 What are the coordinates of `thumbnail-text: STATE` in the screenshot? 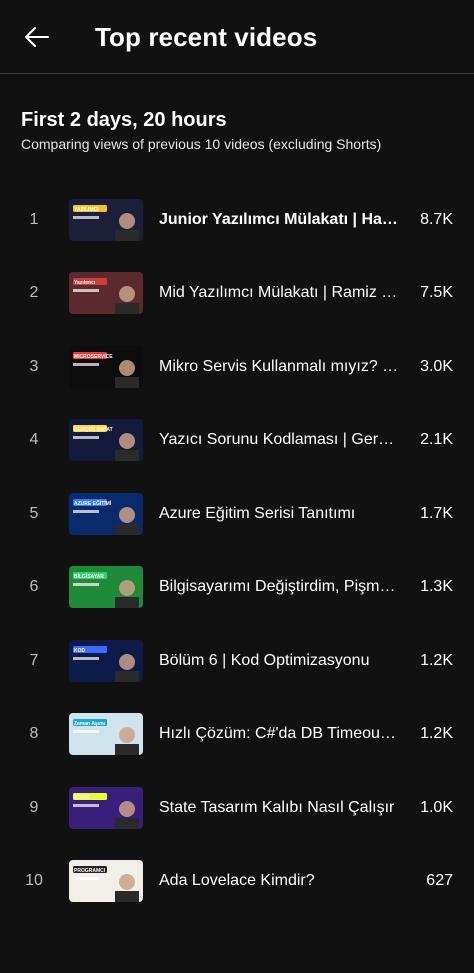 It's located at (82, 798).